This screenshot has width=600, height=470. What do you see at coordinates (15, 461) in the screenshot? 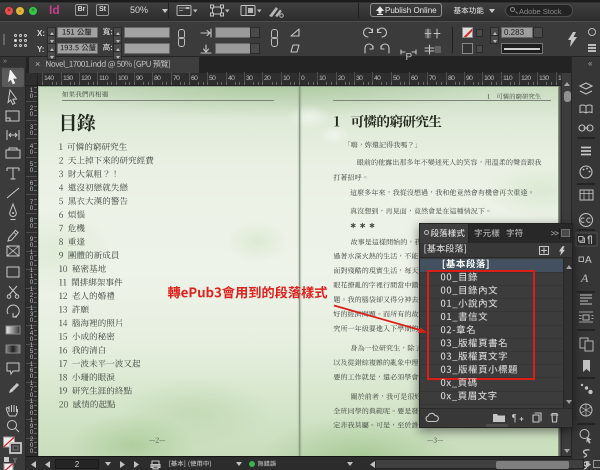
I see `svg-text: T` at bounding box center [15, 461].